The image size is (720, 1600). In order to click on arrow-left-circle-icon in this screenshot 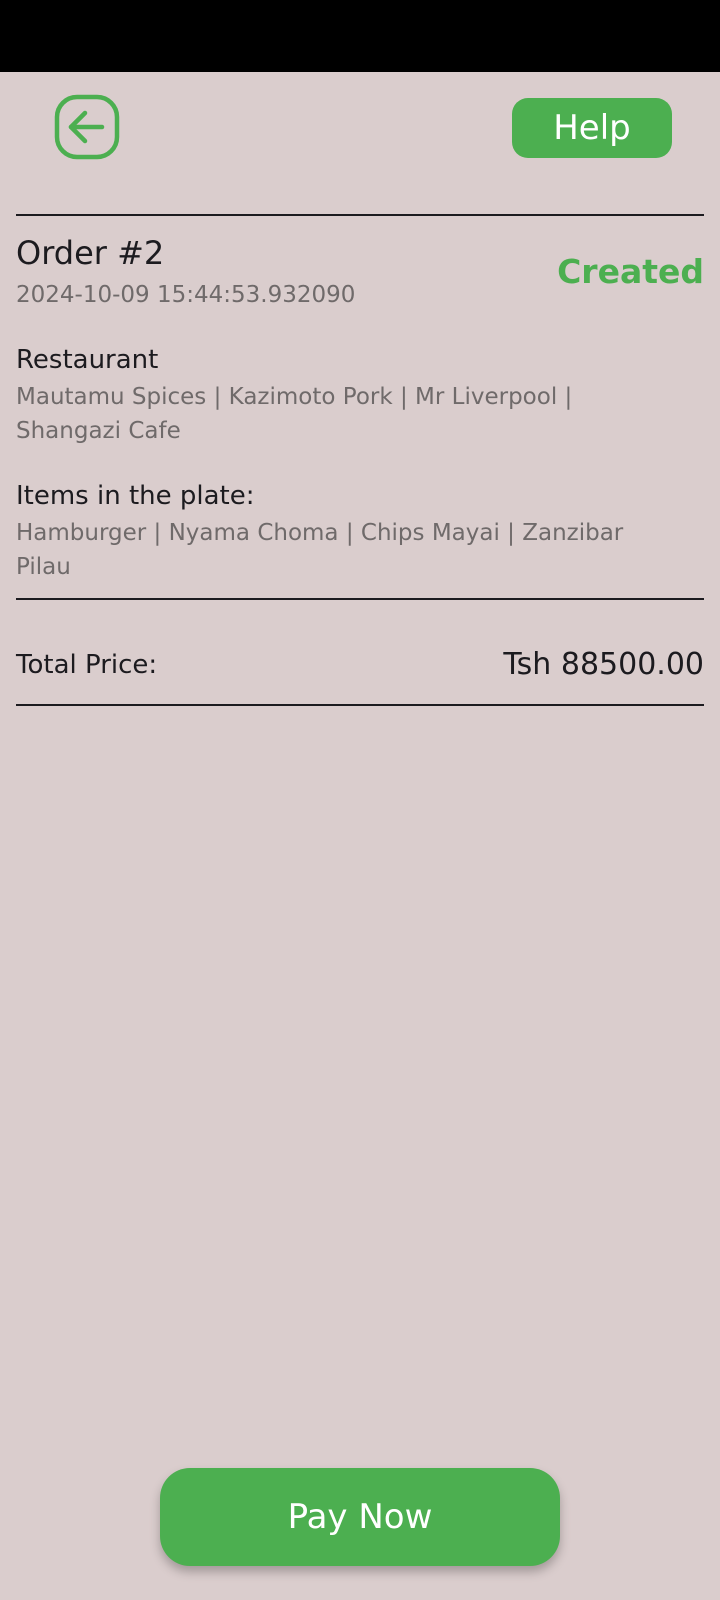, I will do `click(87, 127)`.